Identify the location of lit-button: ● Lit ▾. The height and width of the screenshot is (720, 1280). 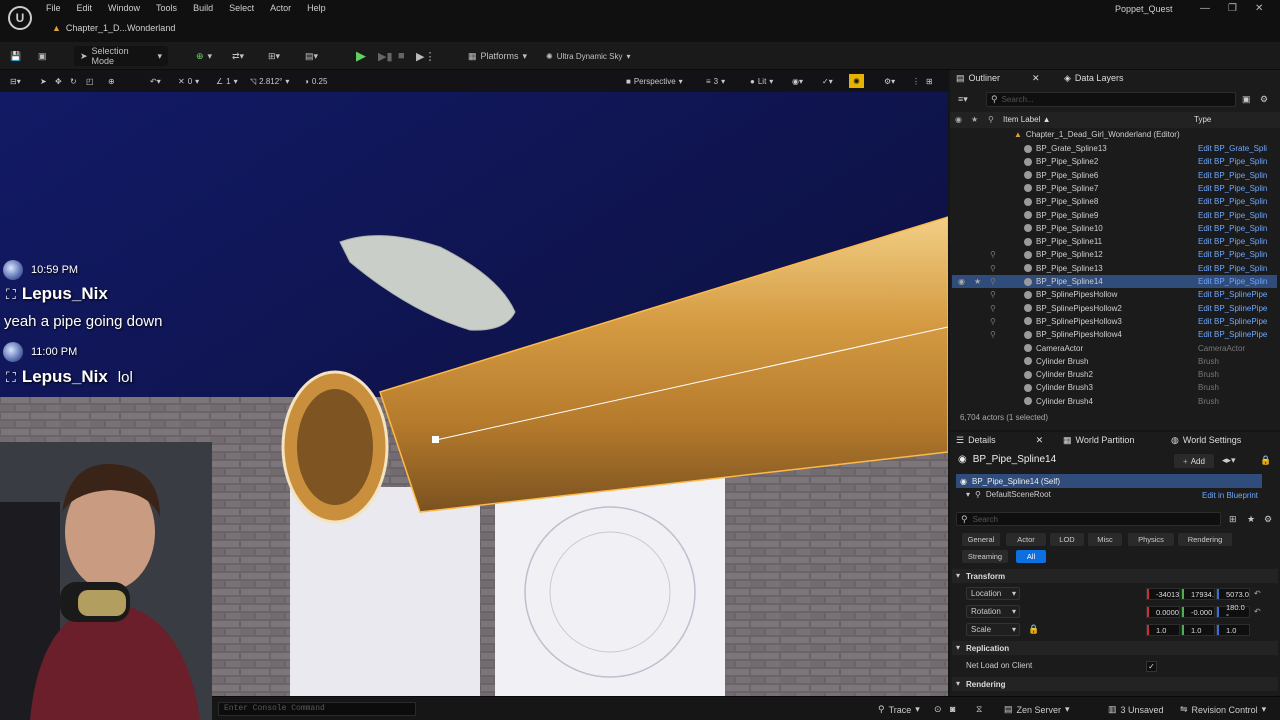
(761, 81).